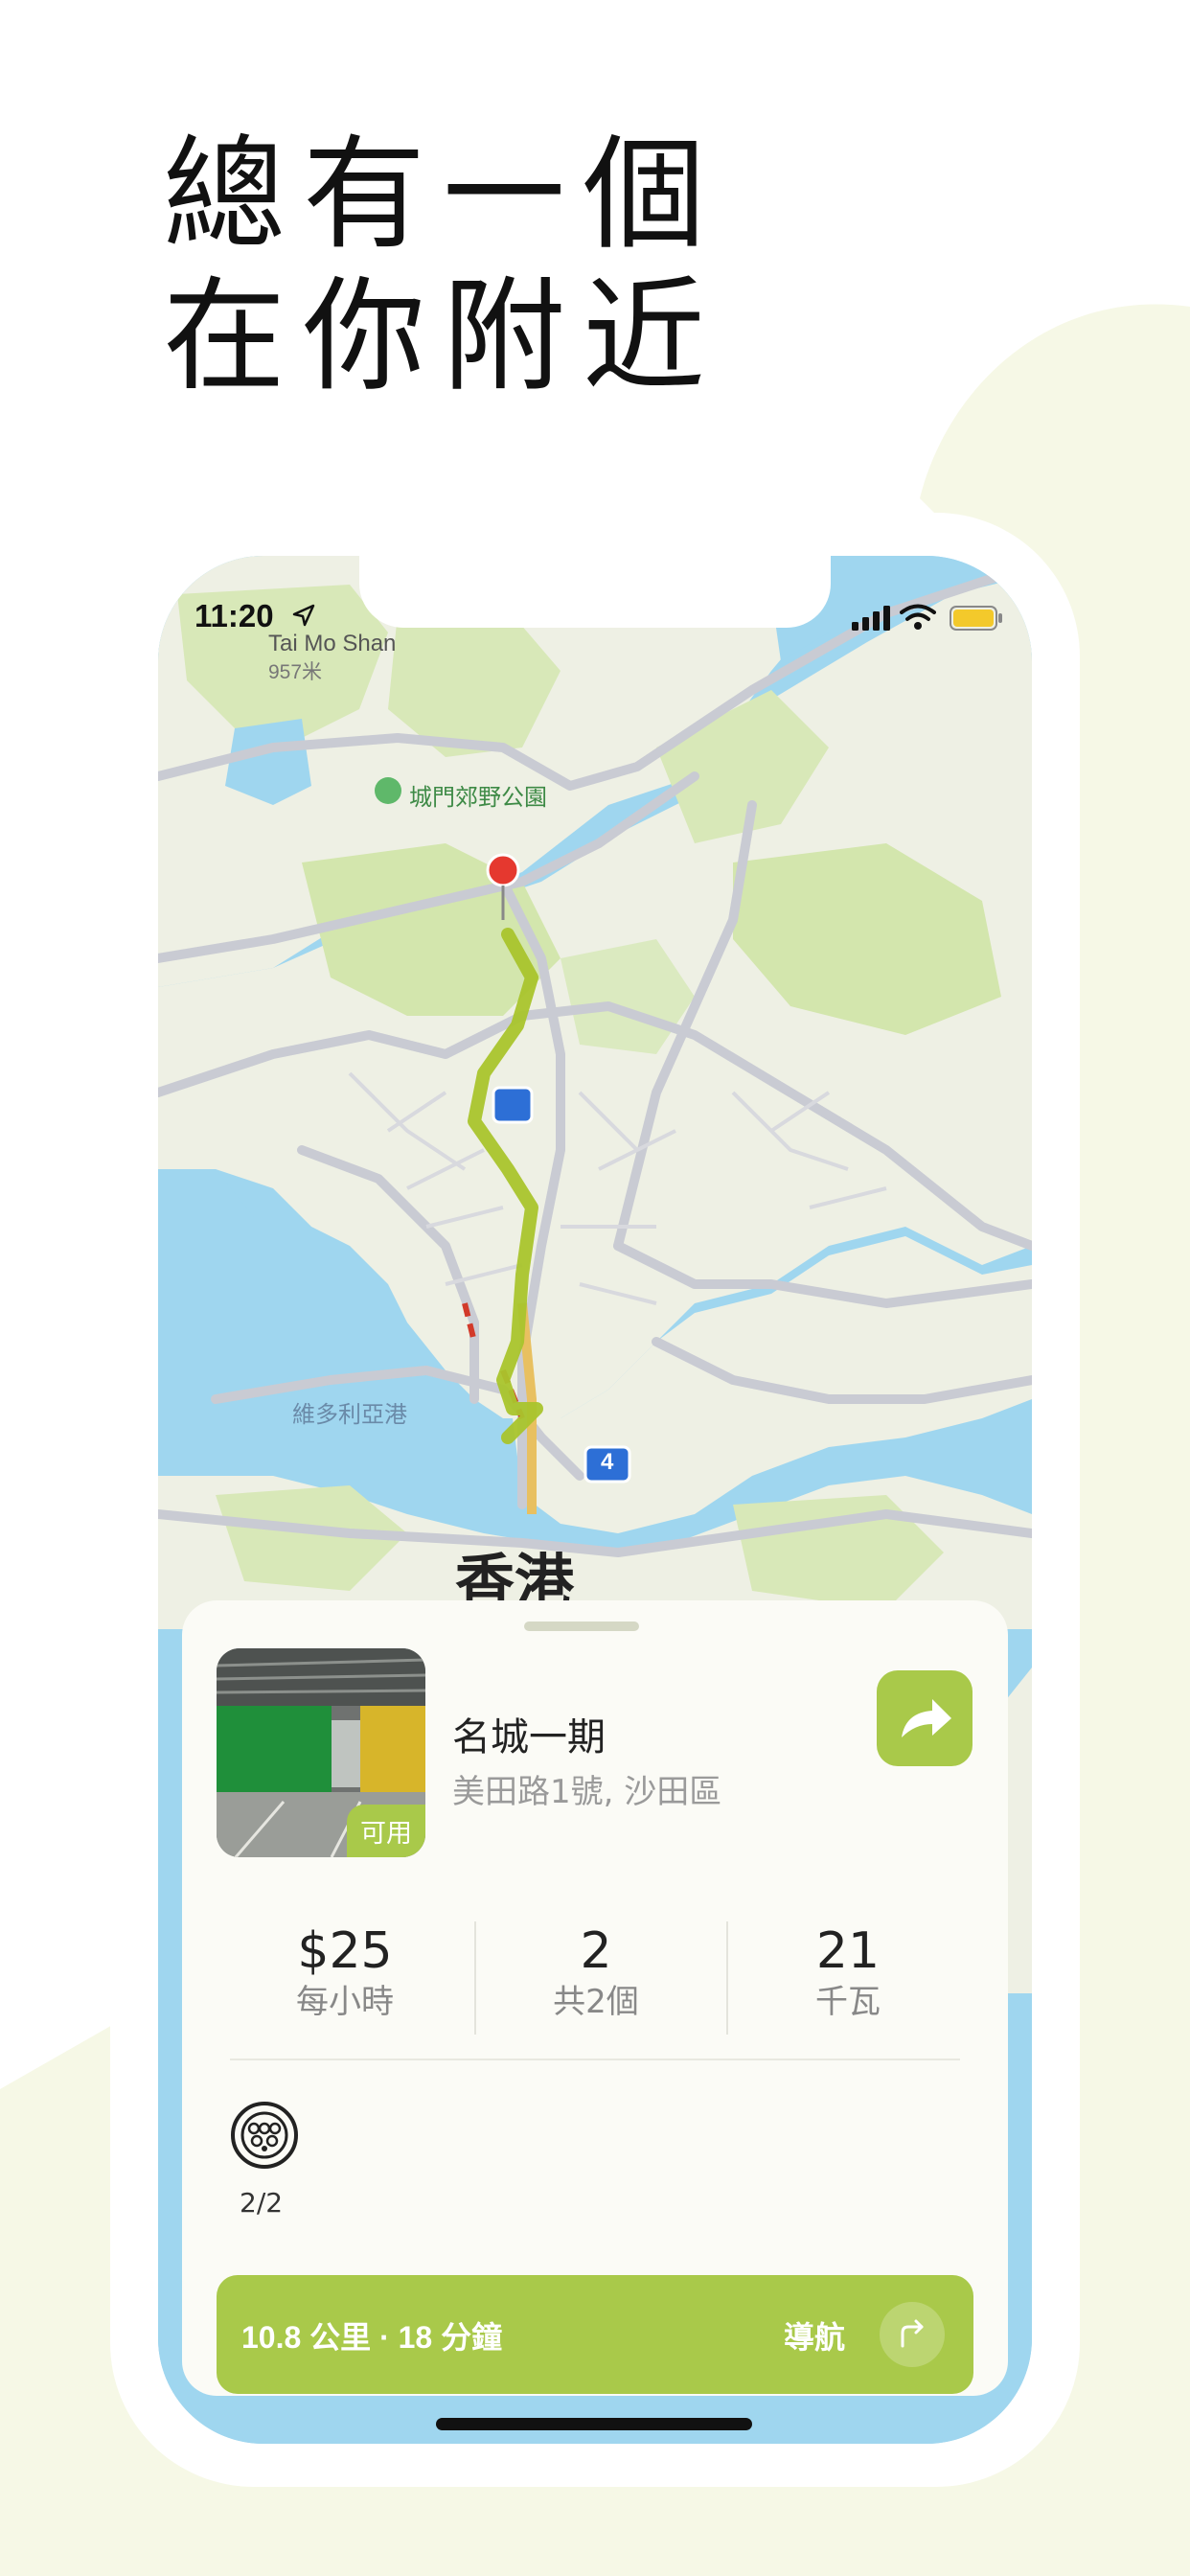 This screenshot has width=1190, height=2576. I want to click on cellular-signal-icon, so click(871, 619).